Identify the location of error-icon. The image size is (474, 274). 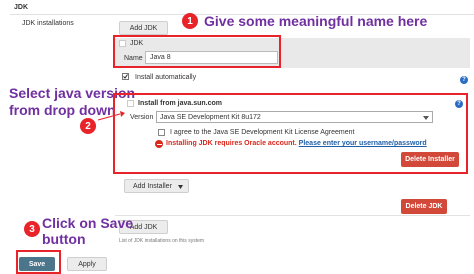
(159, 144).